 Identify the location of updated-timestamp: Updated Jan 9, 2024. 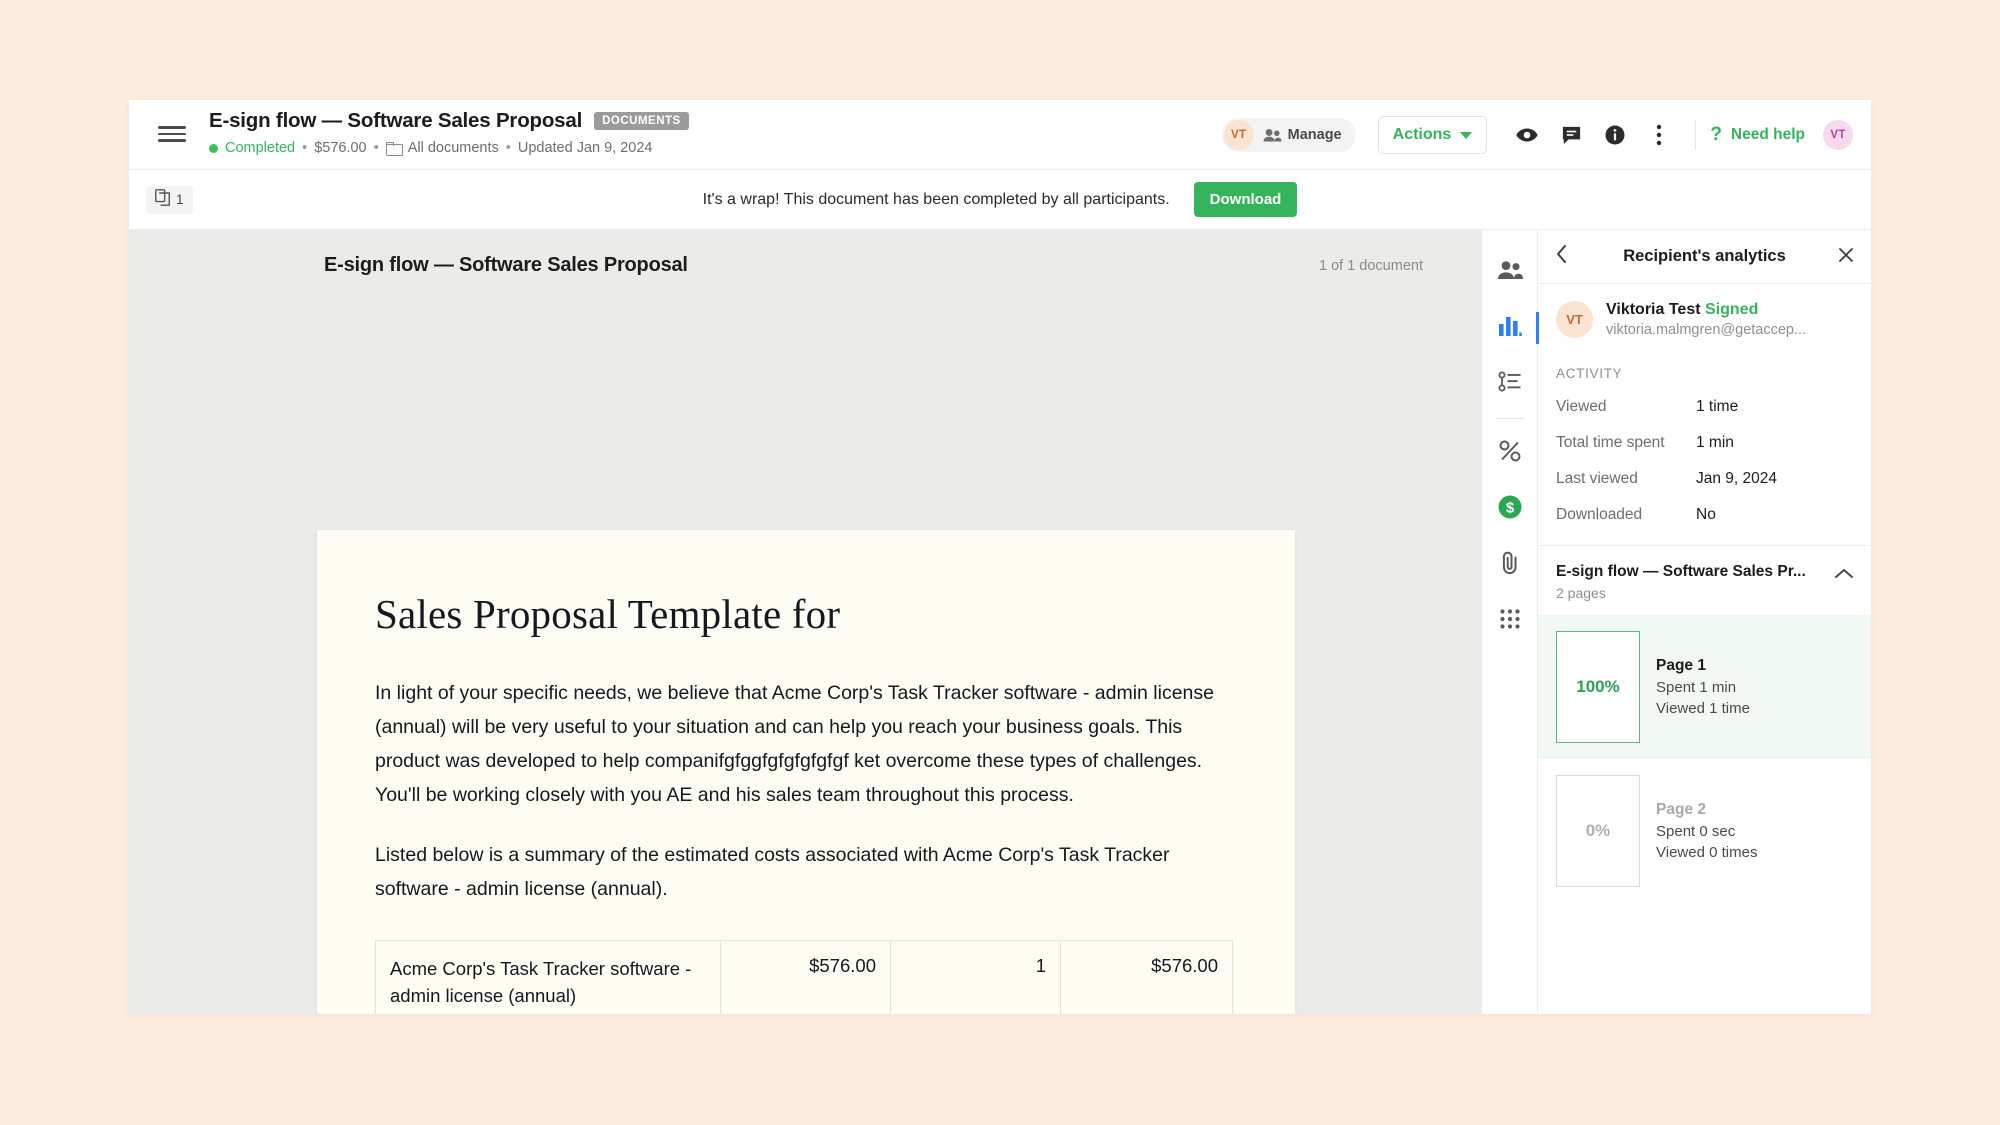
(585, 148).